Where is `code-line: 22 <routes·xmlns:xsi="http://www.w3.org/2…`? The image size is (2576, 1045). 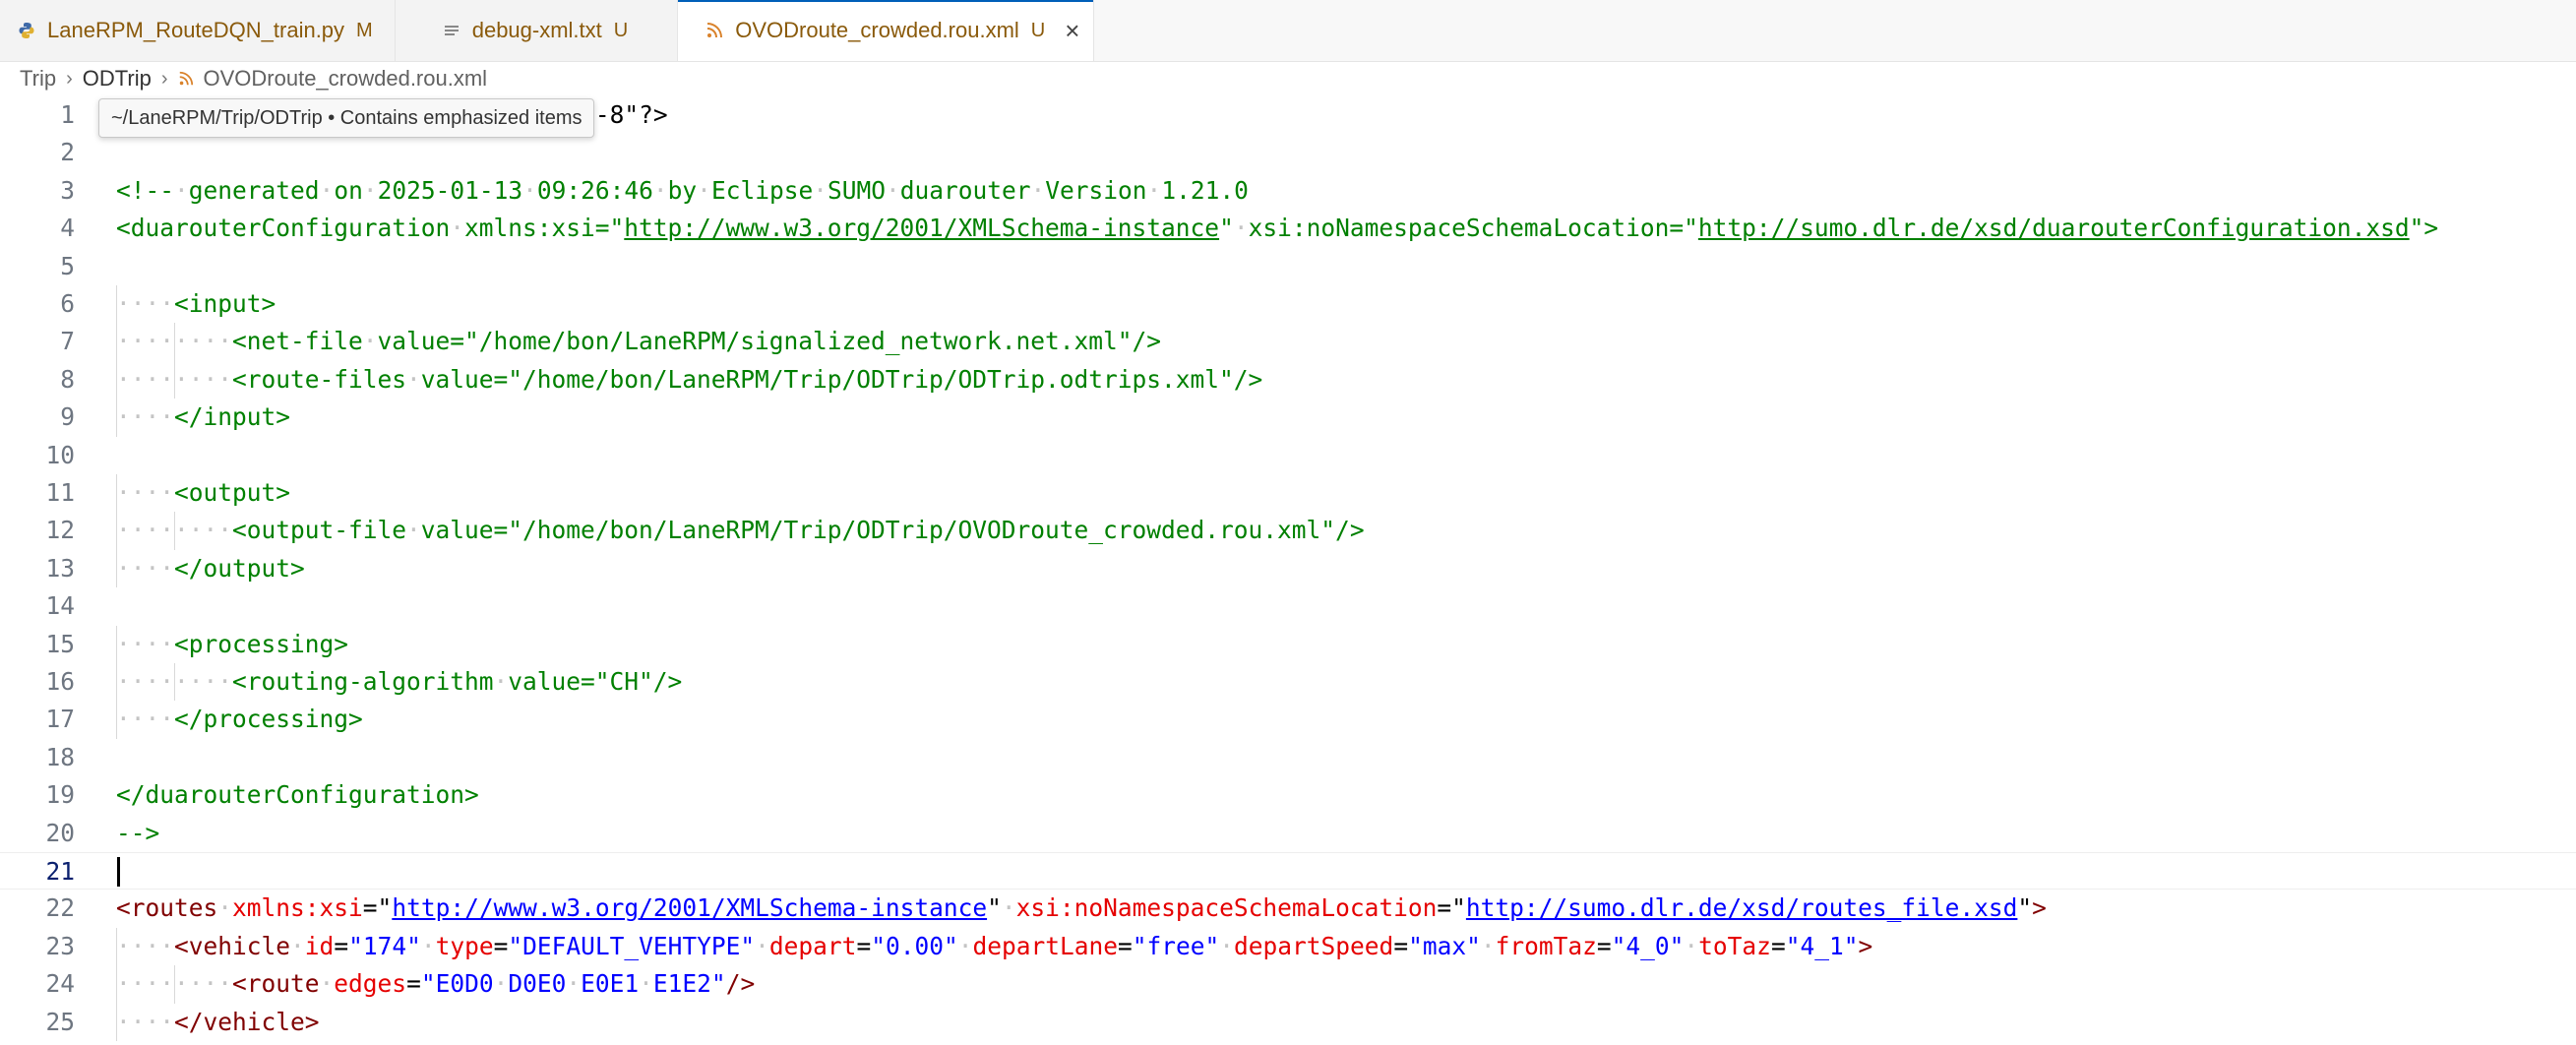 code-line: 22 <routes·xmlns:xsi="http://www.w3.org/2… is located at coordinates (1288, 908).